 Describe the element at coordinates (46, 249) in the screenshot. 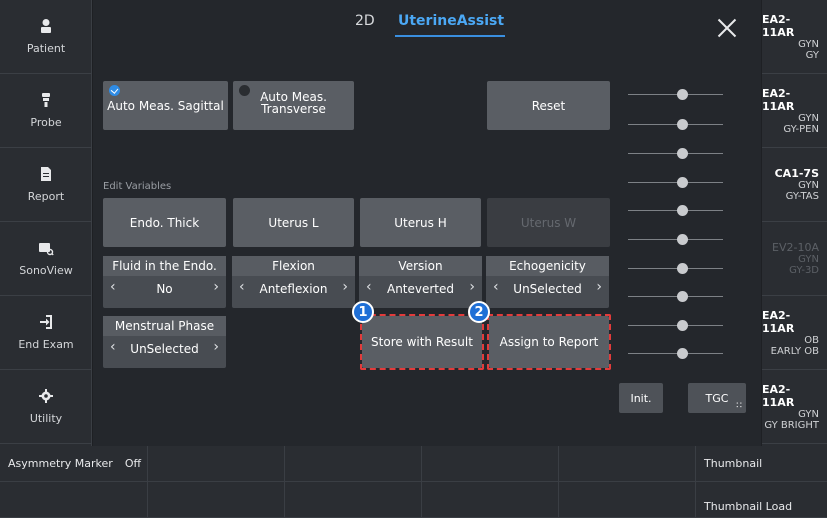

I see `sonoview-icon` at that location.